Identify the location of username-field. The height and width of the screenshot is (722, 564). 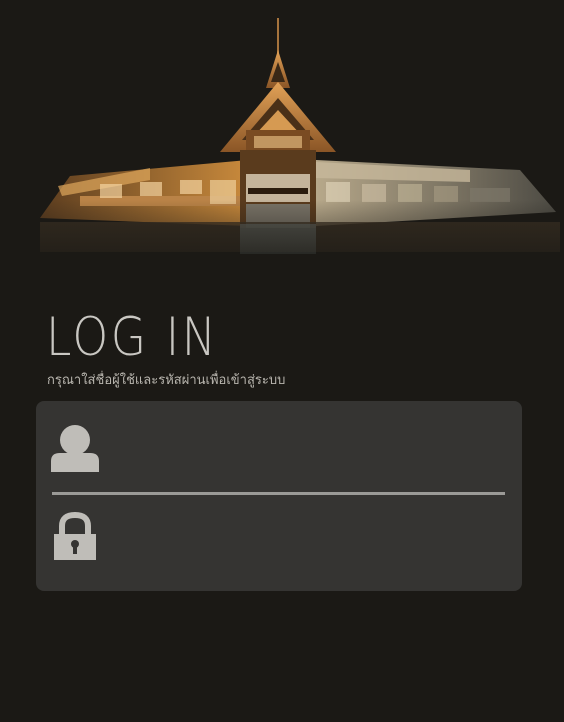
(279, 446).